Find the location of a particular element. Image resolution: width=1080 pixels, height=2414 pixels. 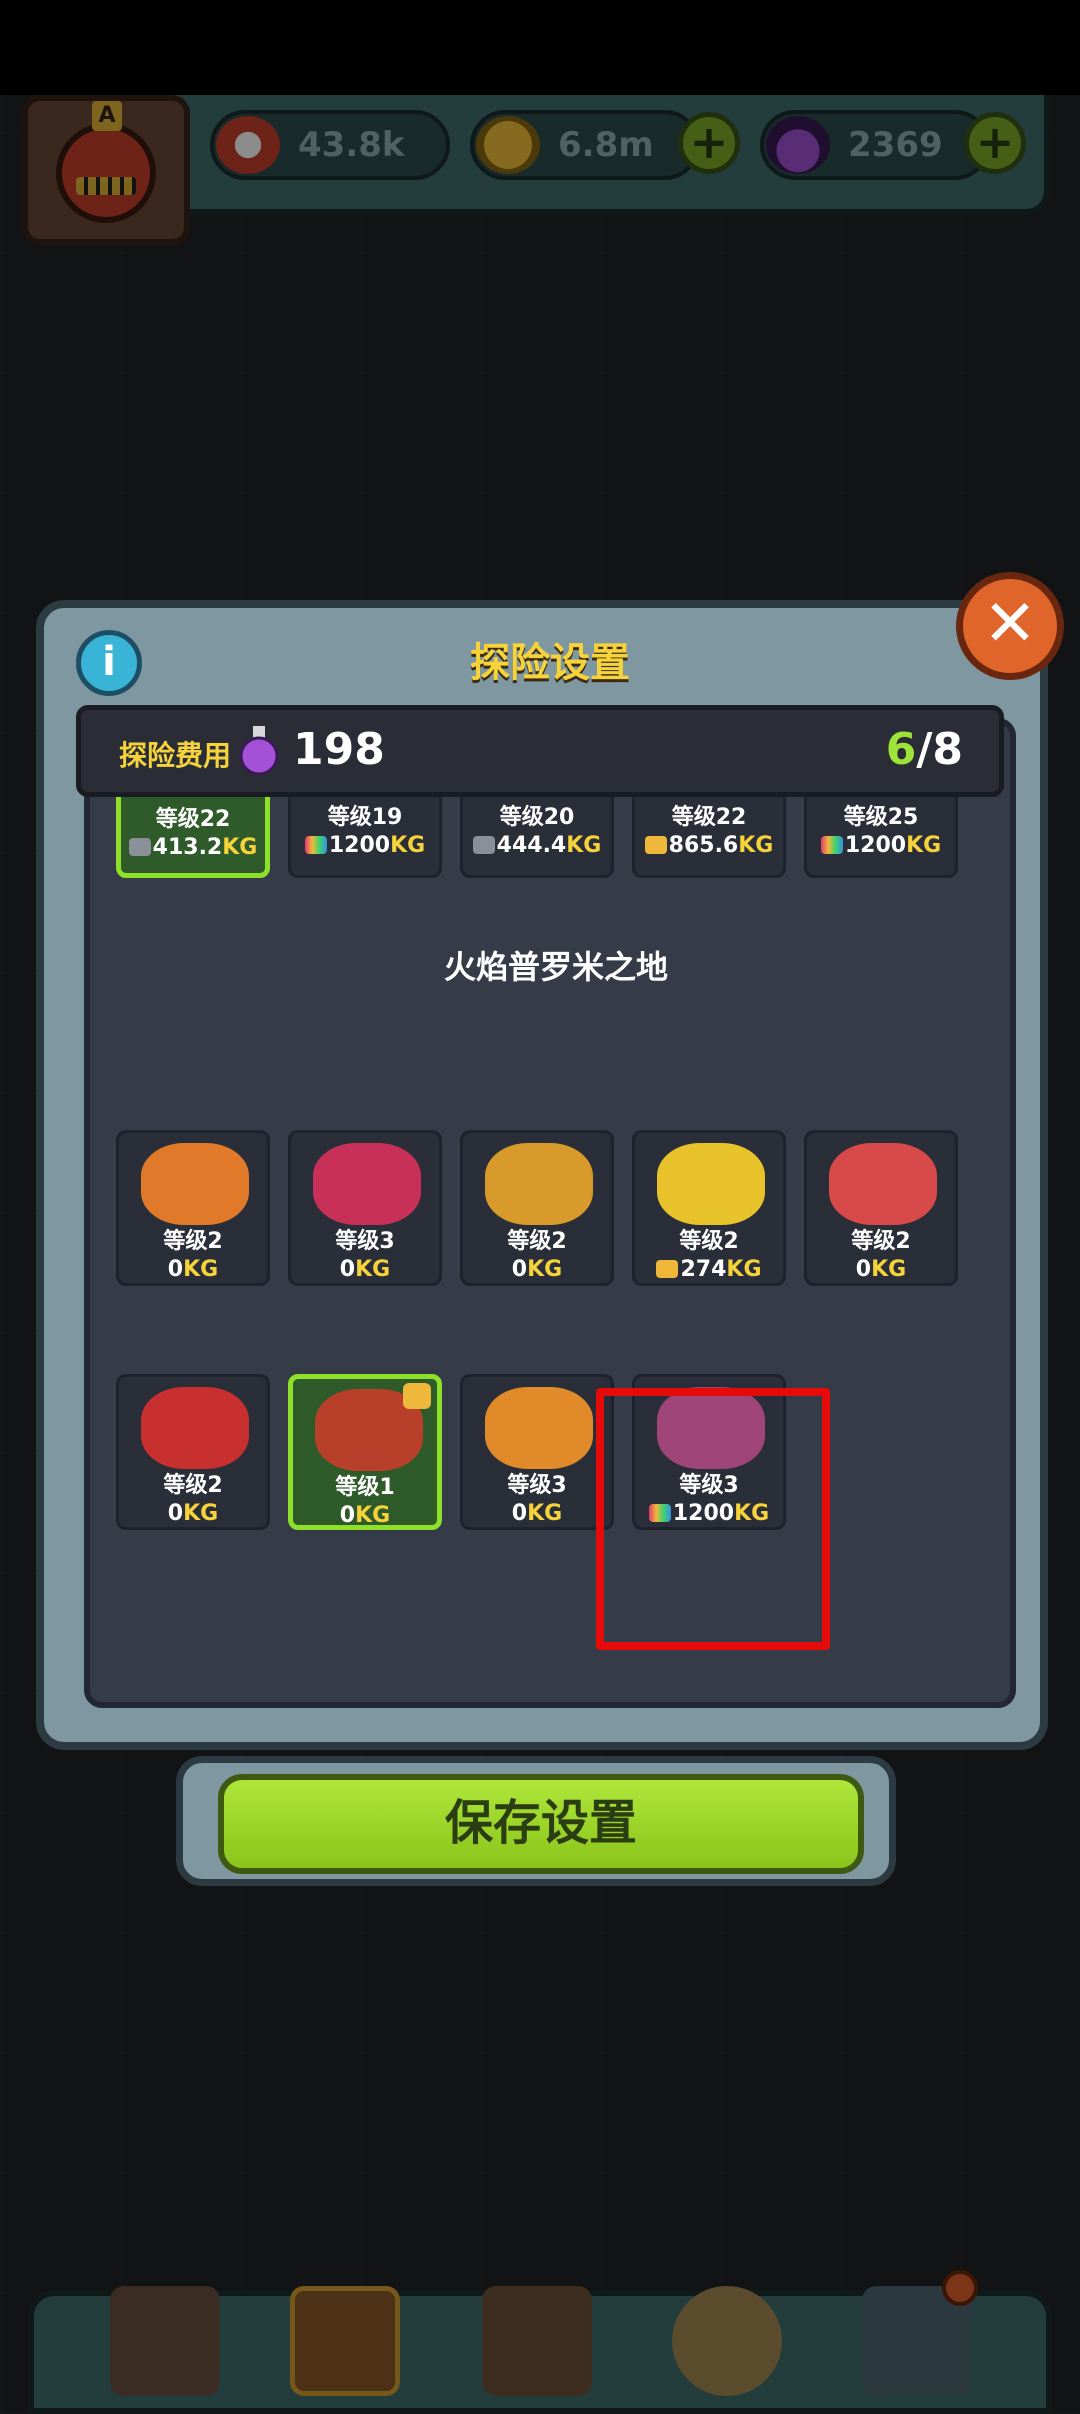

cost-bar: 探险费用 198 6/8 is located at coordinates (540, 751).